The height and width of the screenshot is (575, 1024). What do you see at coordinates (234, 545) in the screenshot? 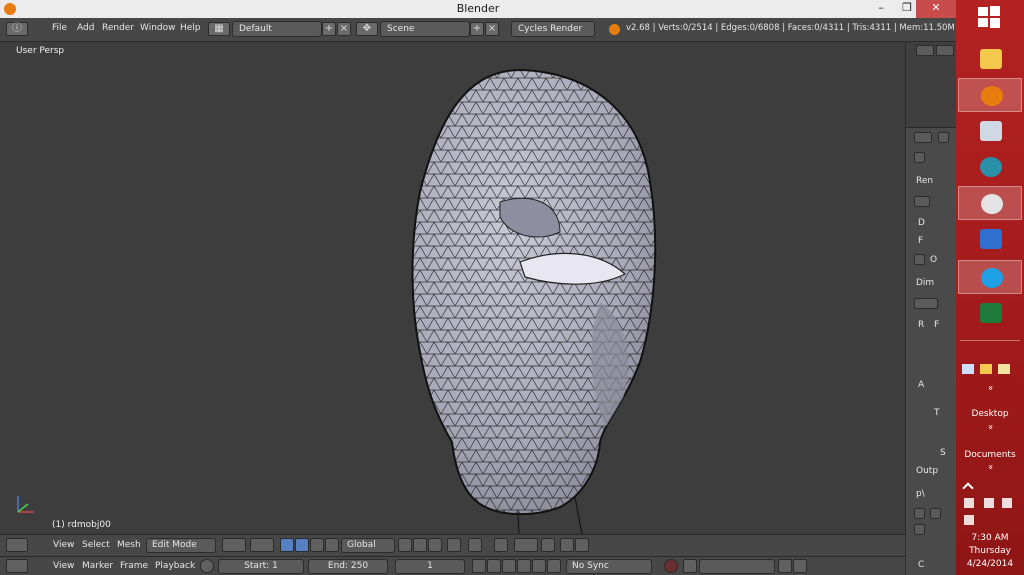
I see `viewport-shading-icon` at bounding box center [234, 545].